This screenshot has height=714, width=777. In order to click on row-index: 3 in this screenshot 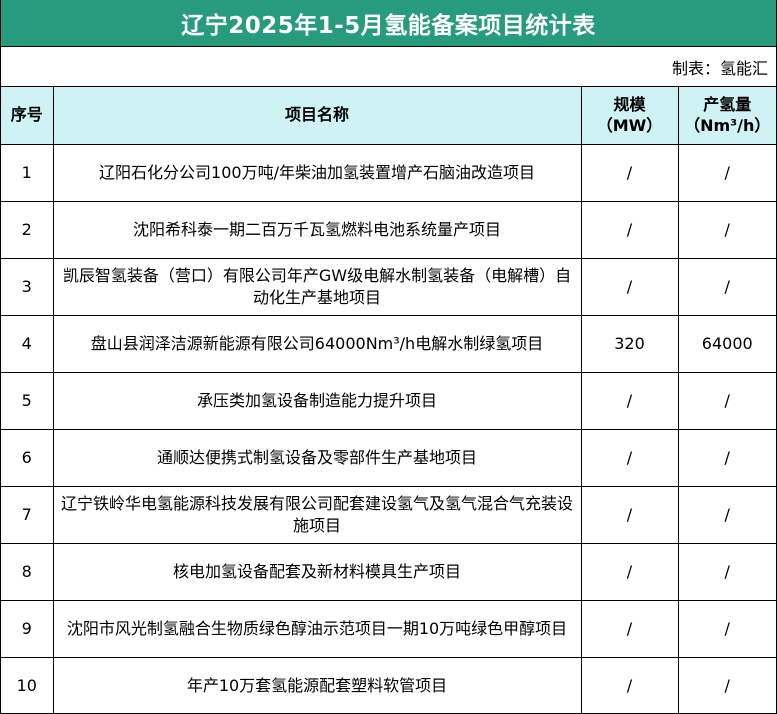, I will do `click(27, 286)`.